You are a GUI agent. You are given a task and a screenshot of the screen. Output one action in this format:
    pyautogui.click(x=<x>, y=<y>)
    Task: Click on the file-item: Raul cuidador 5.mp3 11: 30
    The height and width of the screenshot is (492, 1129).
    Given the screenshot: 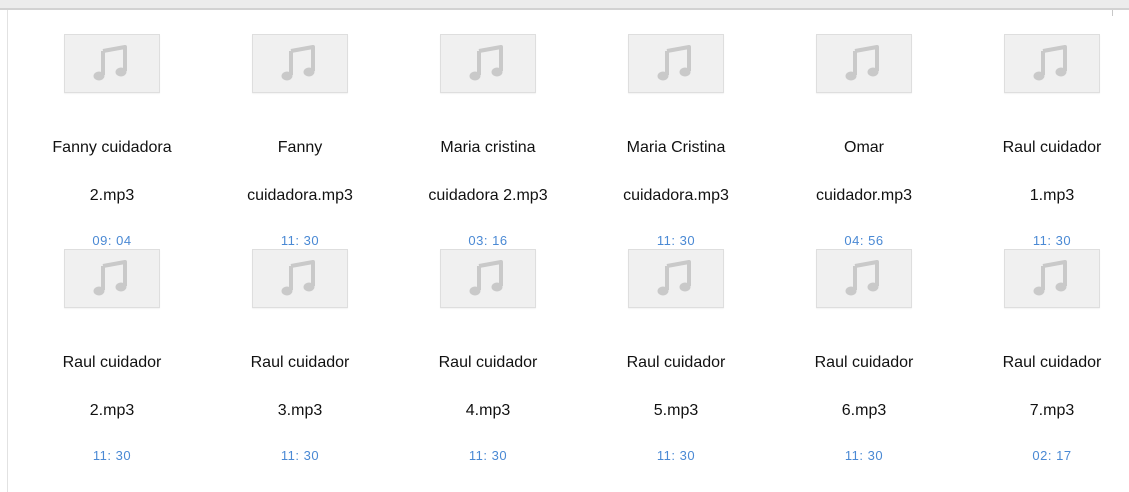 What is the action you would take?
    pyautogui.click(x=676, y=356)
    